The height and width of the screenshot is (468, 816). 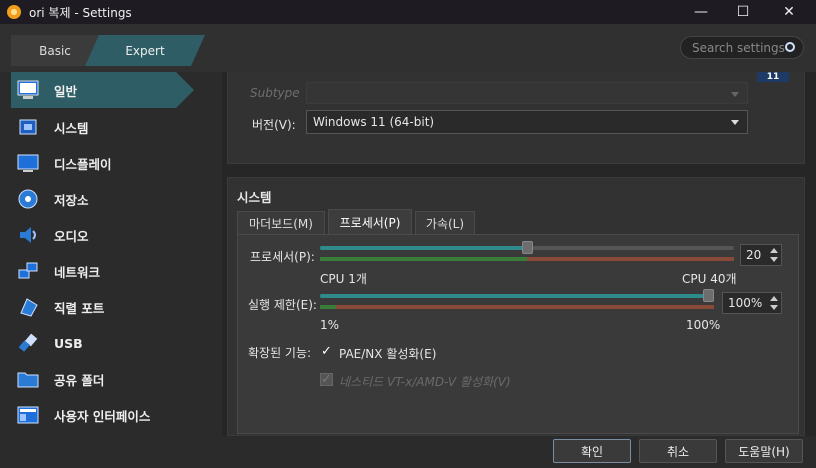 I want to click on version-value: Windows 11 (64-bit), so click(x=374, y=122).